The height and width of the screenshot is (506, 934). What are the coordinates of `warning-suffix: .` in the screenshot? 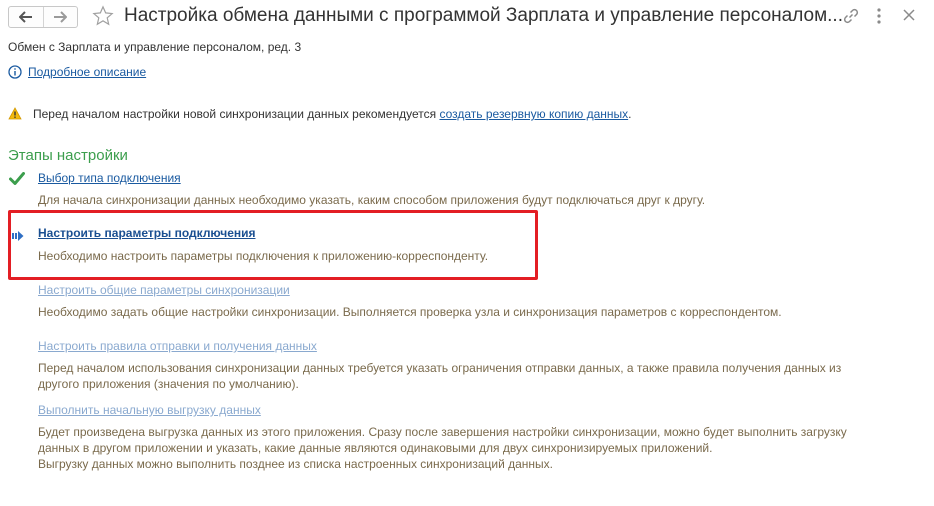 It's located at (630, 114).